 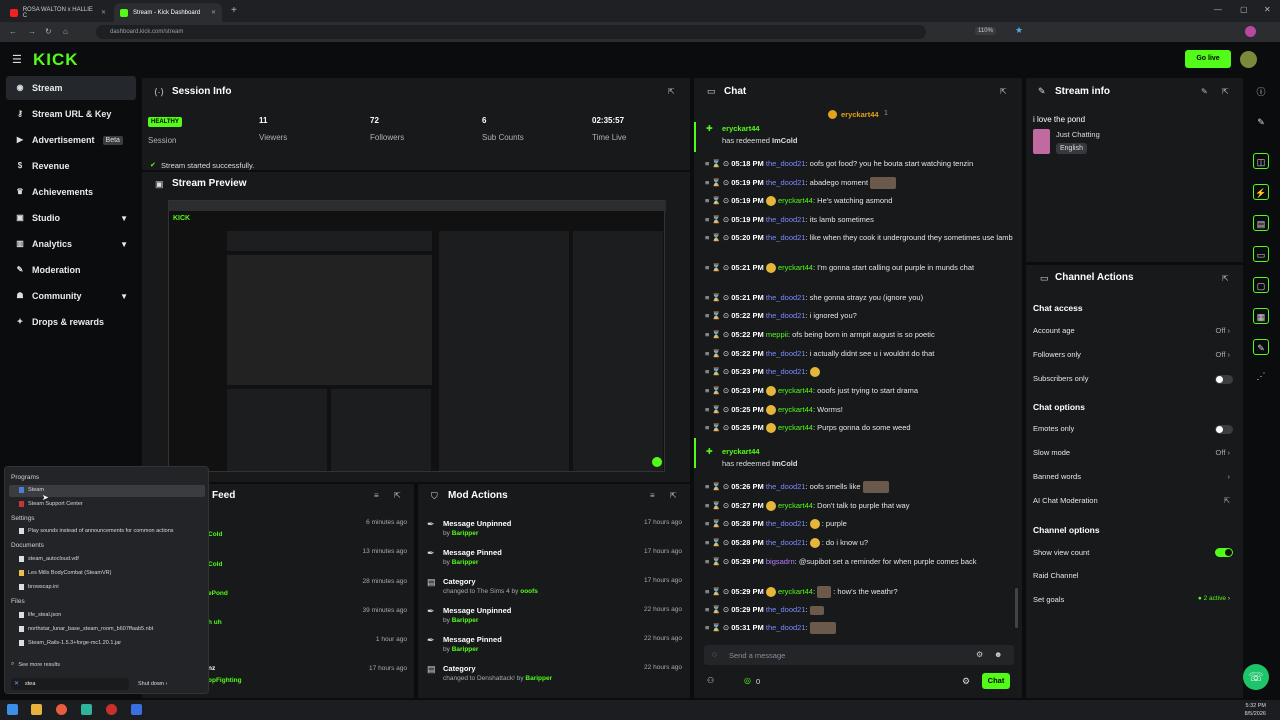 What do you see at coordinates (511, 32) in the screenshot?
I see `address-input: dashboard.kick.com/stream` at bounding box center [511, 32].